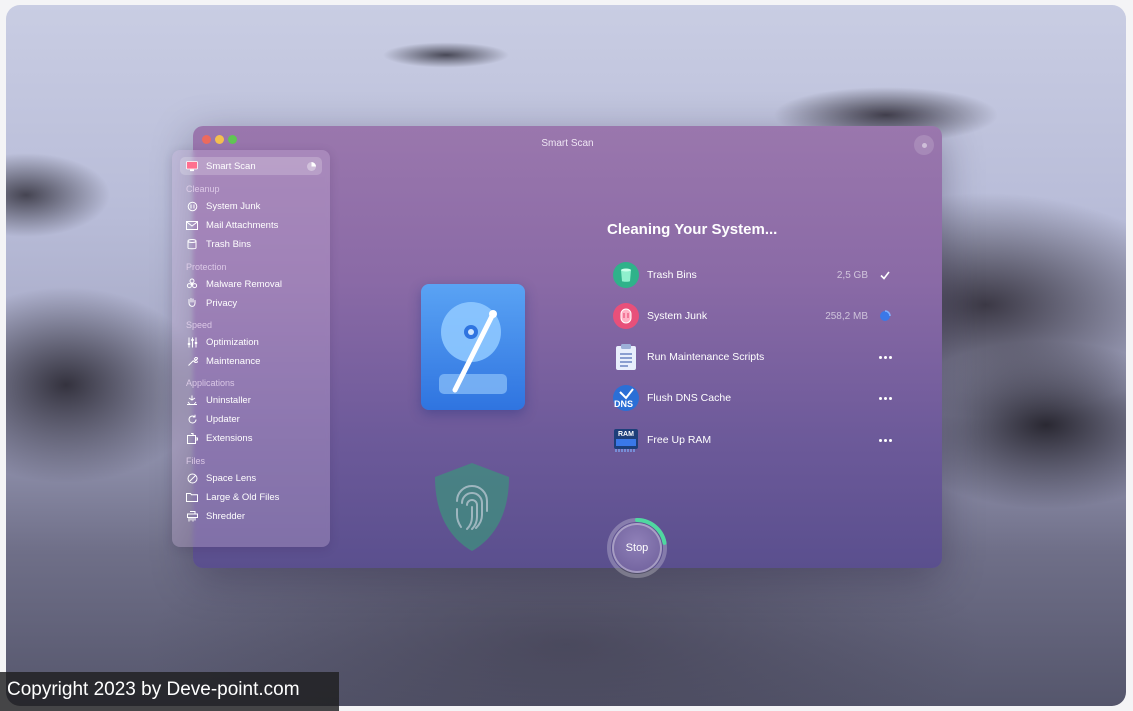 Image resolution: width=1133 pixels, height=711 pixels. What do you see at coordinates (626, 275) in the screenshot?
I see `trash-bin-icon` at bounding box center [626, 275].